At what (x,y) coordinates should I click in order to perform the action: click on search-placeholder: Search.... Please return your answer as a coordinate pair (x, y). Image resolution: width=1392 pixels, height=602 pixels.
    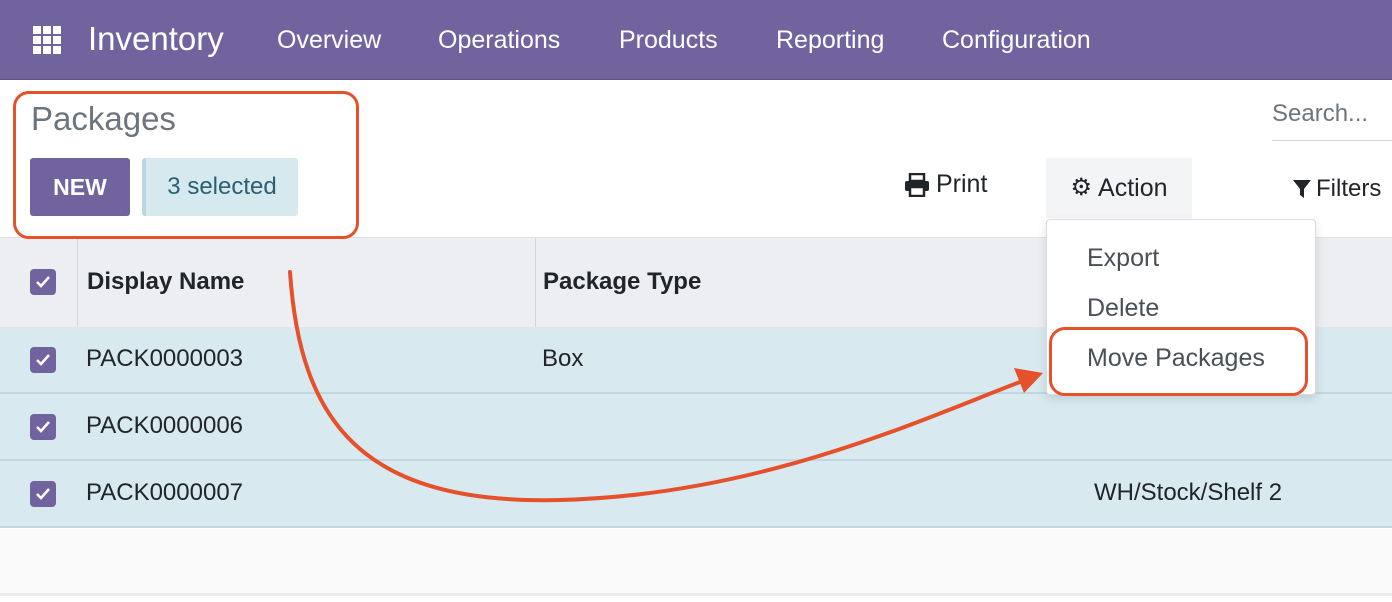
    Looking at the image, I should click on (1320, 113).